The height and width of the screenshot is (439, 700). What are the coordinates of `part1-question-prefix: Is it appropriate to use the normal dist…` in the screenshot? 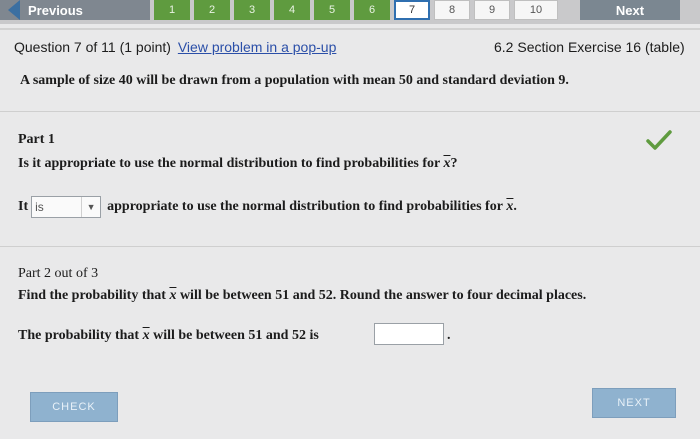 It's located at (229, 163).